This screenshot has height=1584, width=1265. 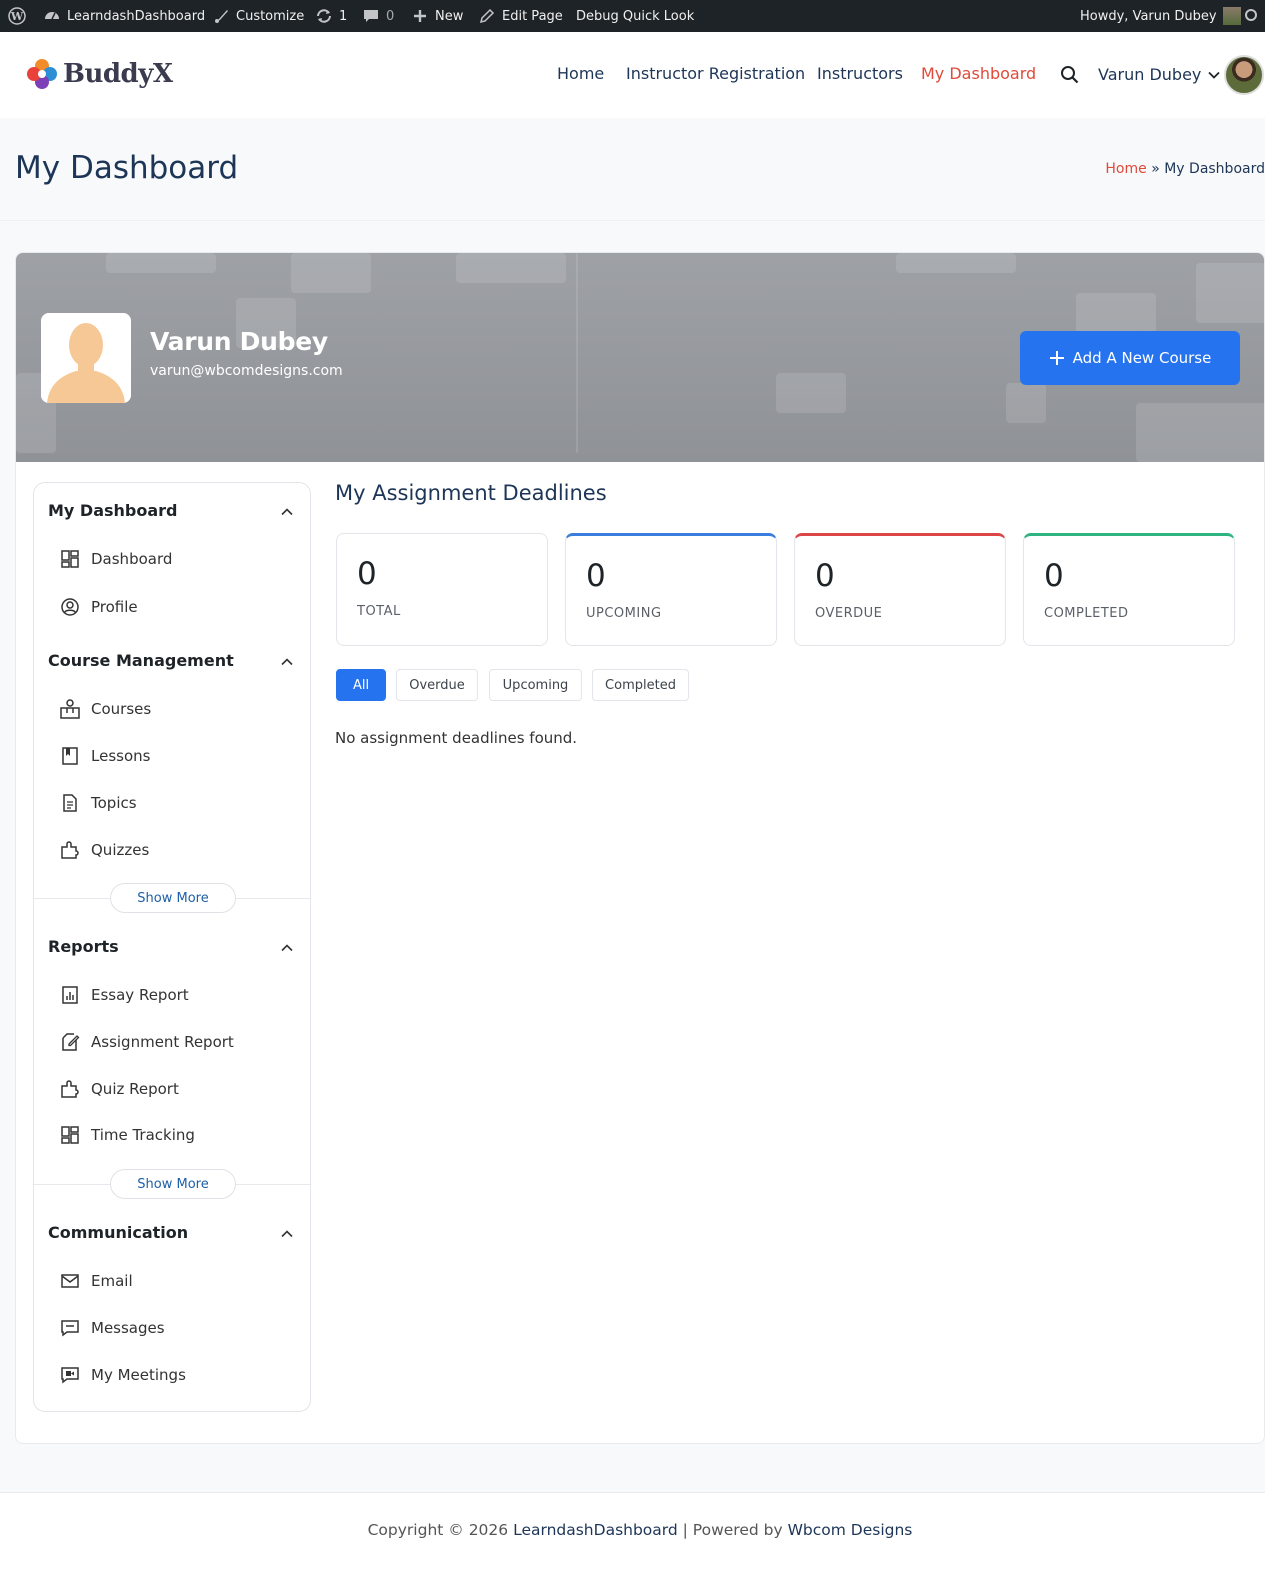 What do you see at coordinates (1150, 74) in the screenshot?
I see `user-name: Varun Dubey` at bounding box center [1150, 74].